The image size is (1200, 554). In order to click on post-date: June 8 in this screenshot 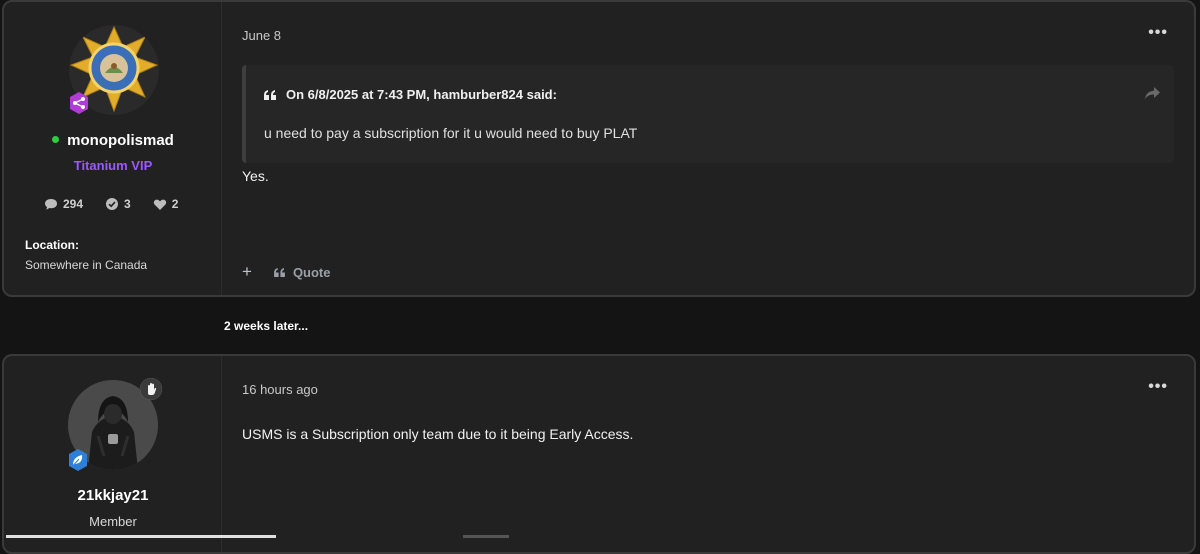, I will do `click(261, 35)`.